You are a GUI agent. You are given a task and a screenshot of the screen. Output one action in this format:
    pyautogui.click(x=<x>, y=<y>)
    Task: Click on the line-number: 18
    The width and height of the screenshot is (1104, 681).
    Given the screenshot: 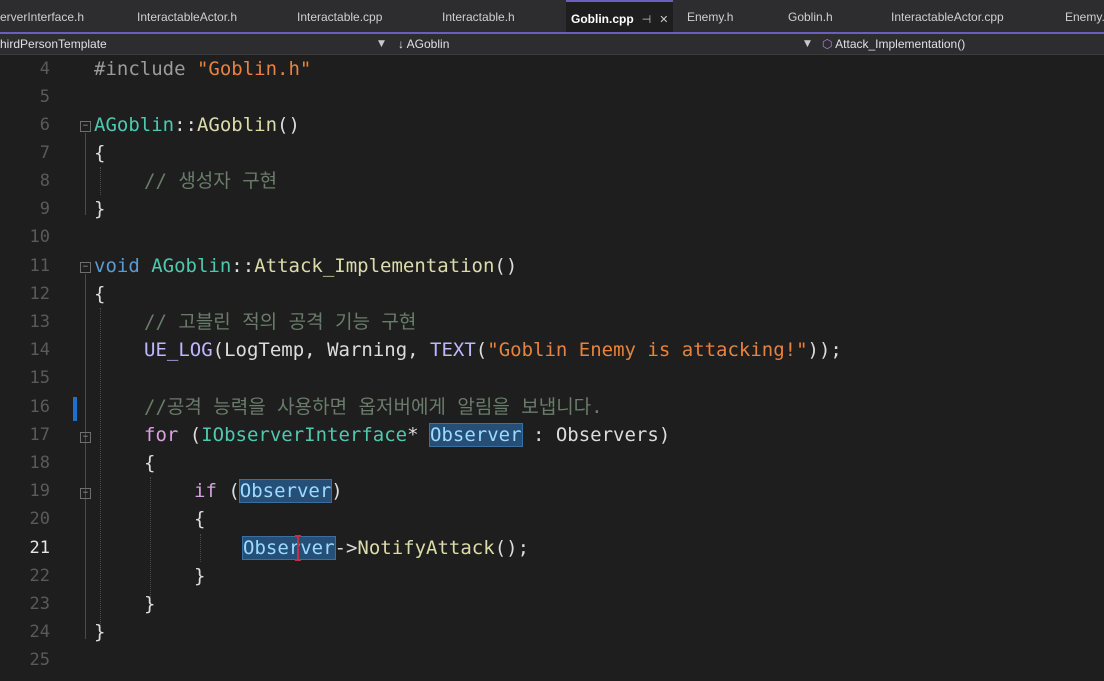 What is the action you would take?
    pyautogui.click(x=39, y=463)
    